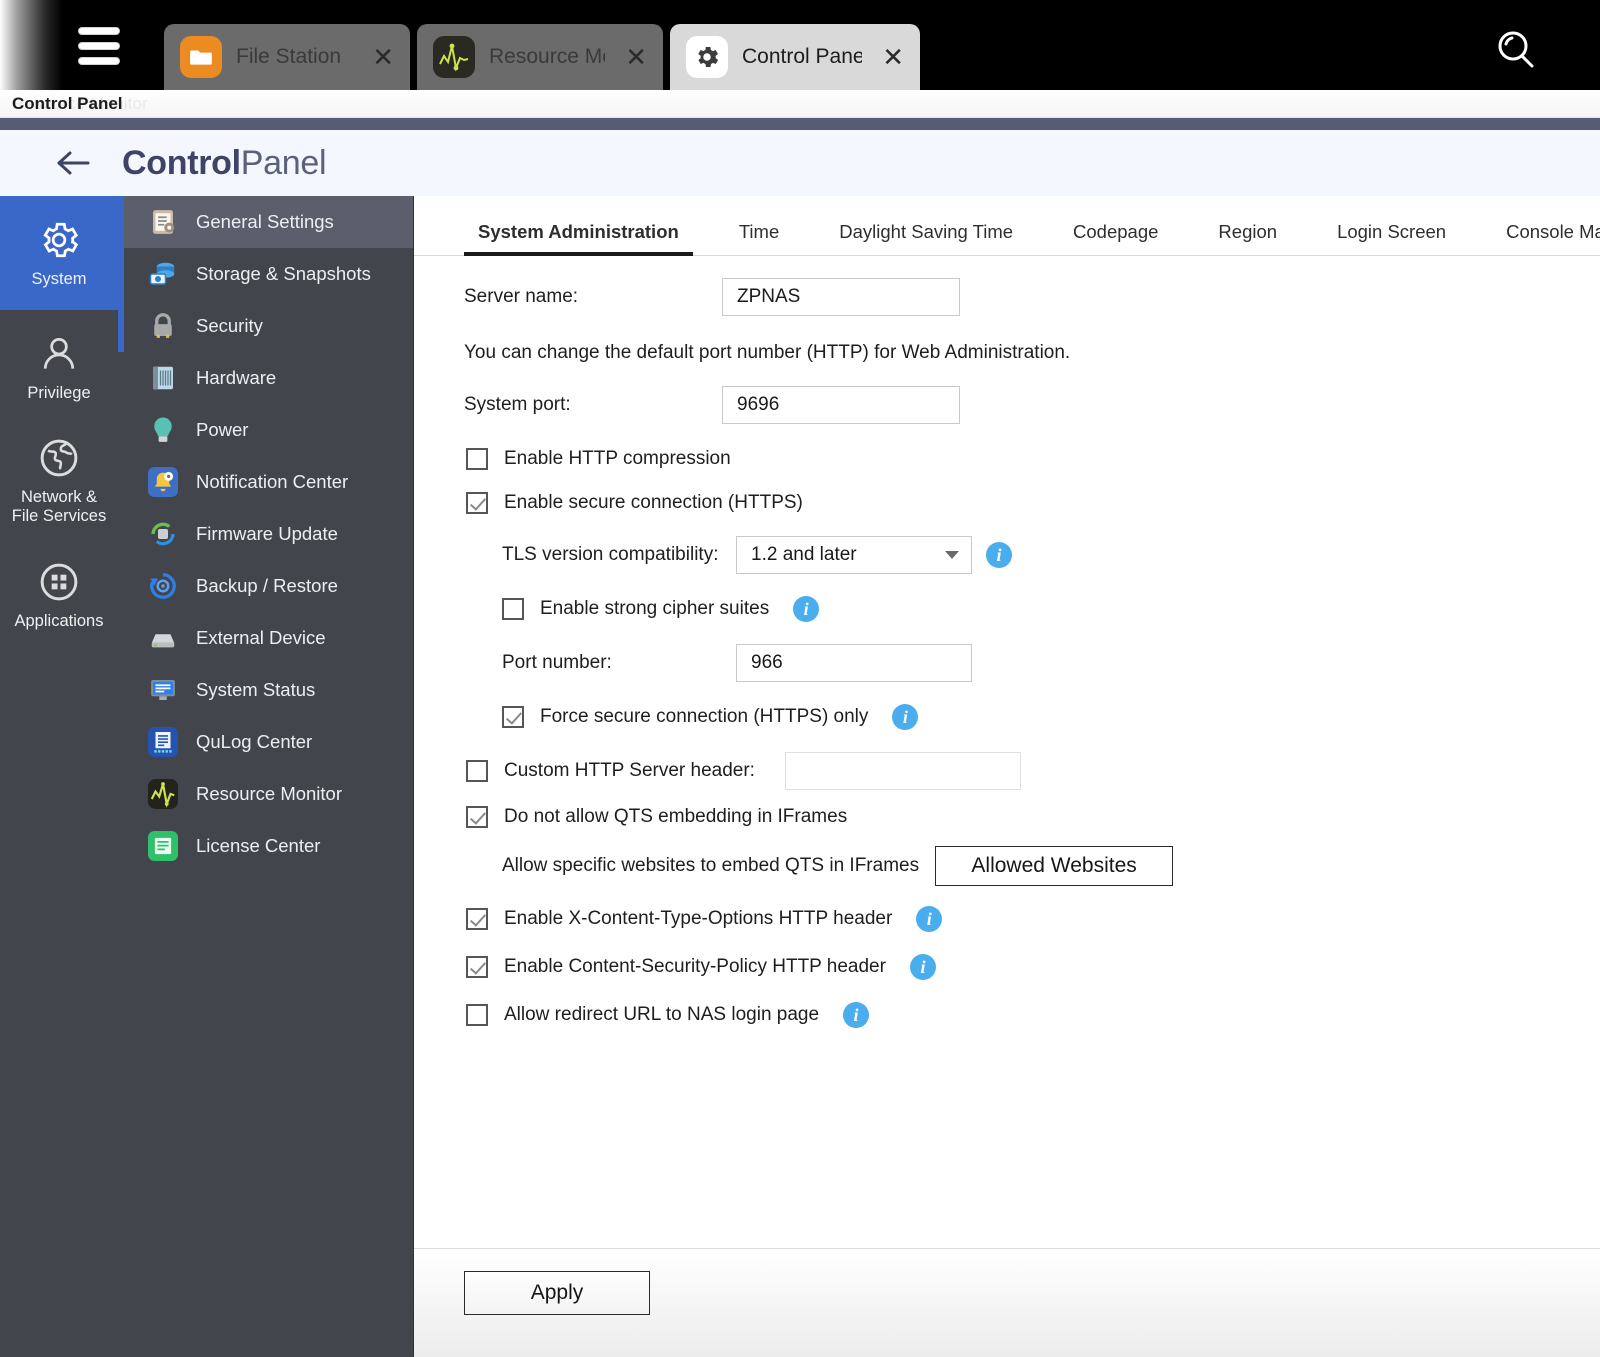 The height and width of the screenshot is (1357, 1600). Describe the element at coordinates (557, 1293) in the screenshot. I see `apply-button: Apply` at that location.